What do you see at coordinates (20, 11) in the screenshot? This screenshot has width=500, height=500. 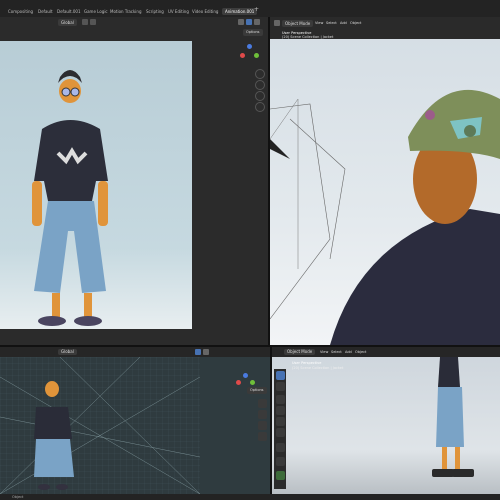 I see `tab-compositing: Compositing` at bounding box center [20, 11].